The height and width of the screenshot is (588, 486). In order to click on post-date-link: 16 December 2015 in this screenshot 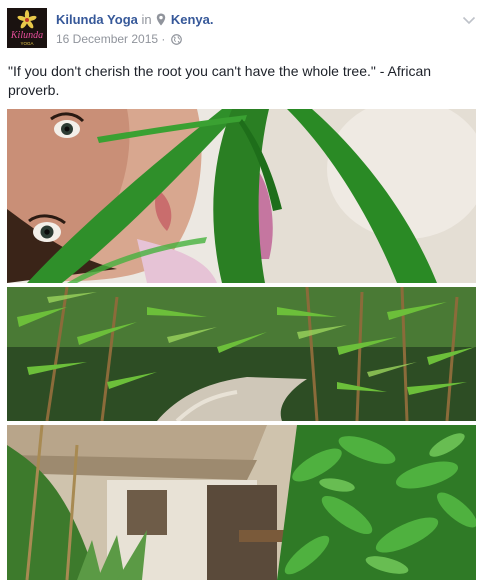, I will do `click(107, 39)`.